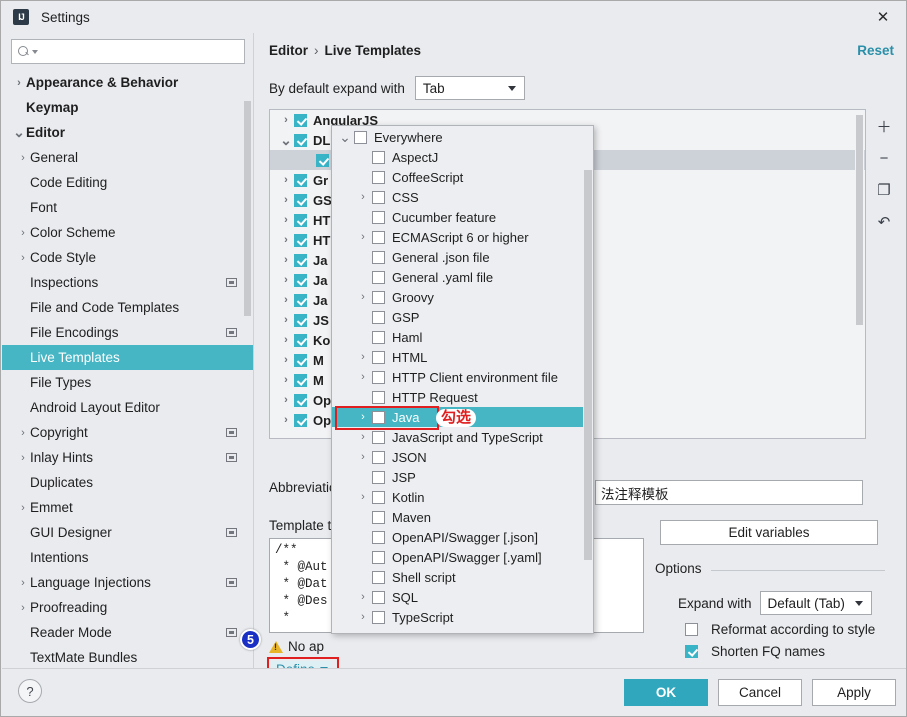 The width and height of the screenshot is (907, 717). Describe the element at coordinates (127, 332) in the screenshot. I see `sidebar-item-file-encodings: ›File Encodings` at that location.